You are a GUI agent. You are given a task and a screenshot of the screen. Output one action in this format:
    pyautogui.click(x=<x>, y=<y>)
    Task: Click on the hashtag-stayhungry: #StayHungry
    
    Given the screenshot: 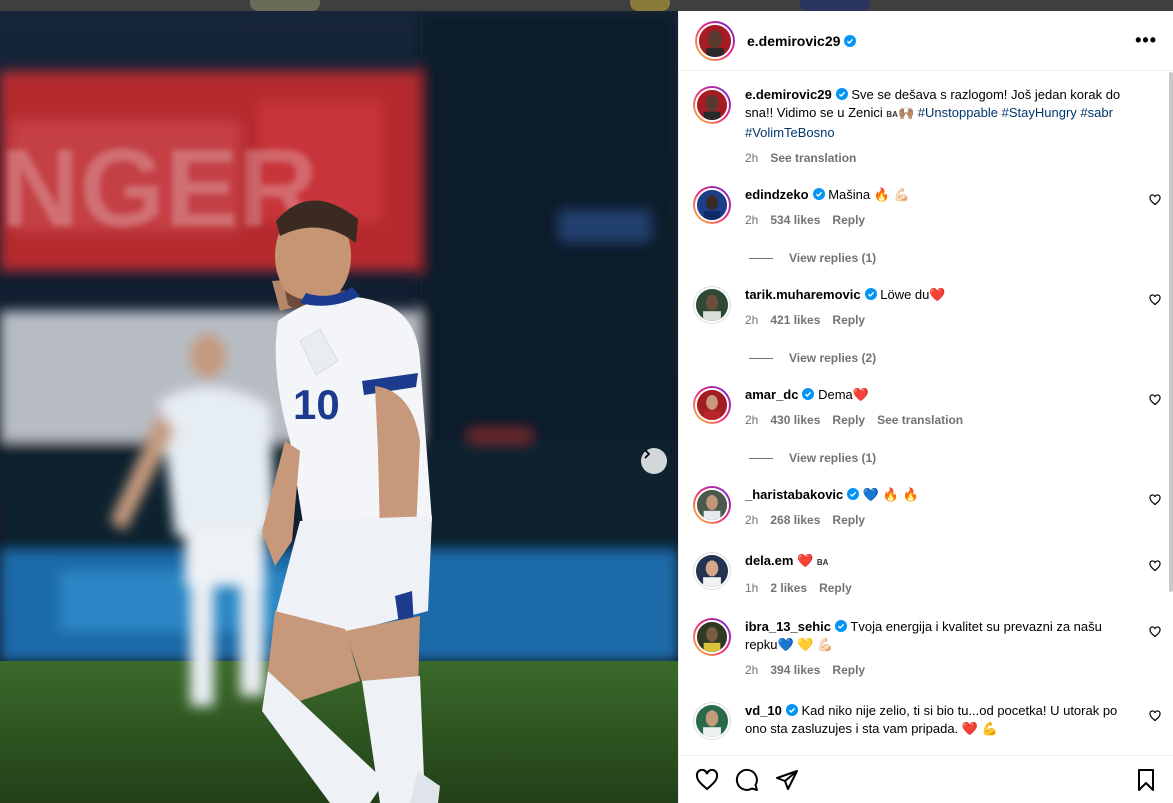 What is the action you would take?
    pyautogui.click(x=1039, y=112)
    